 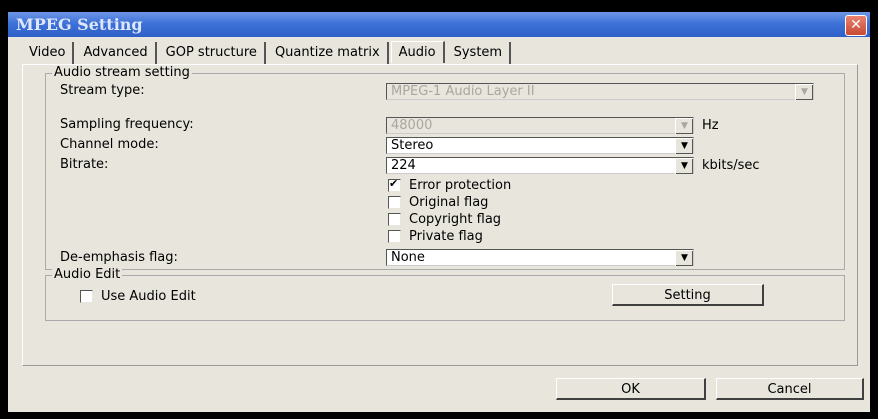 I want to click on group-title-audio-stream: Audio stream setting, so click(x=122, y=72).